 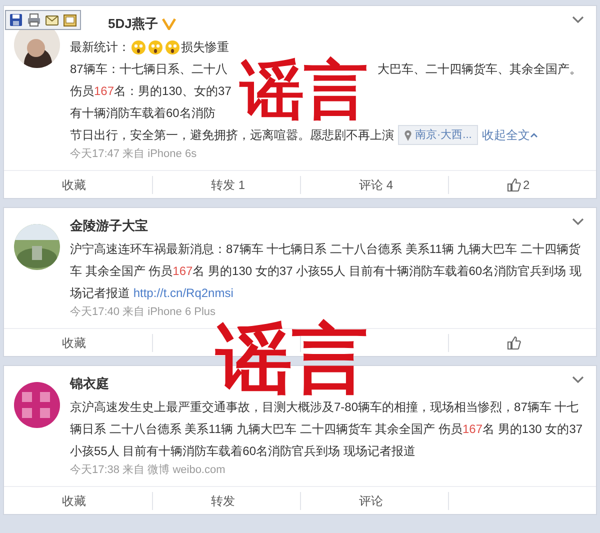 I want to click on short-link: http://t.cn/Rq2nmsi, so click(x=183, y=293).